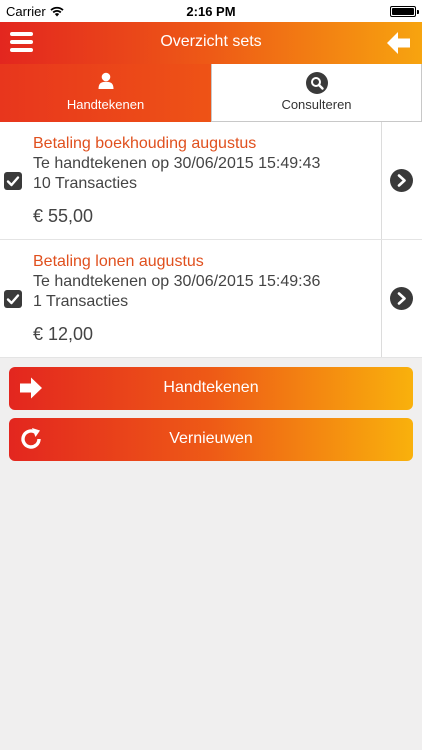  Describe the element at coordinates (145, 143) in the screenshot. I see `set-title: Betaling boekhouding augustus` at that location.